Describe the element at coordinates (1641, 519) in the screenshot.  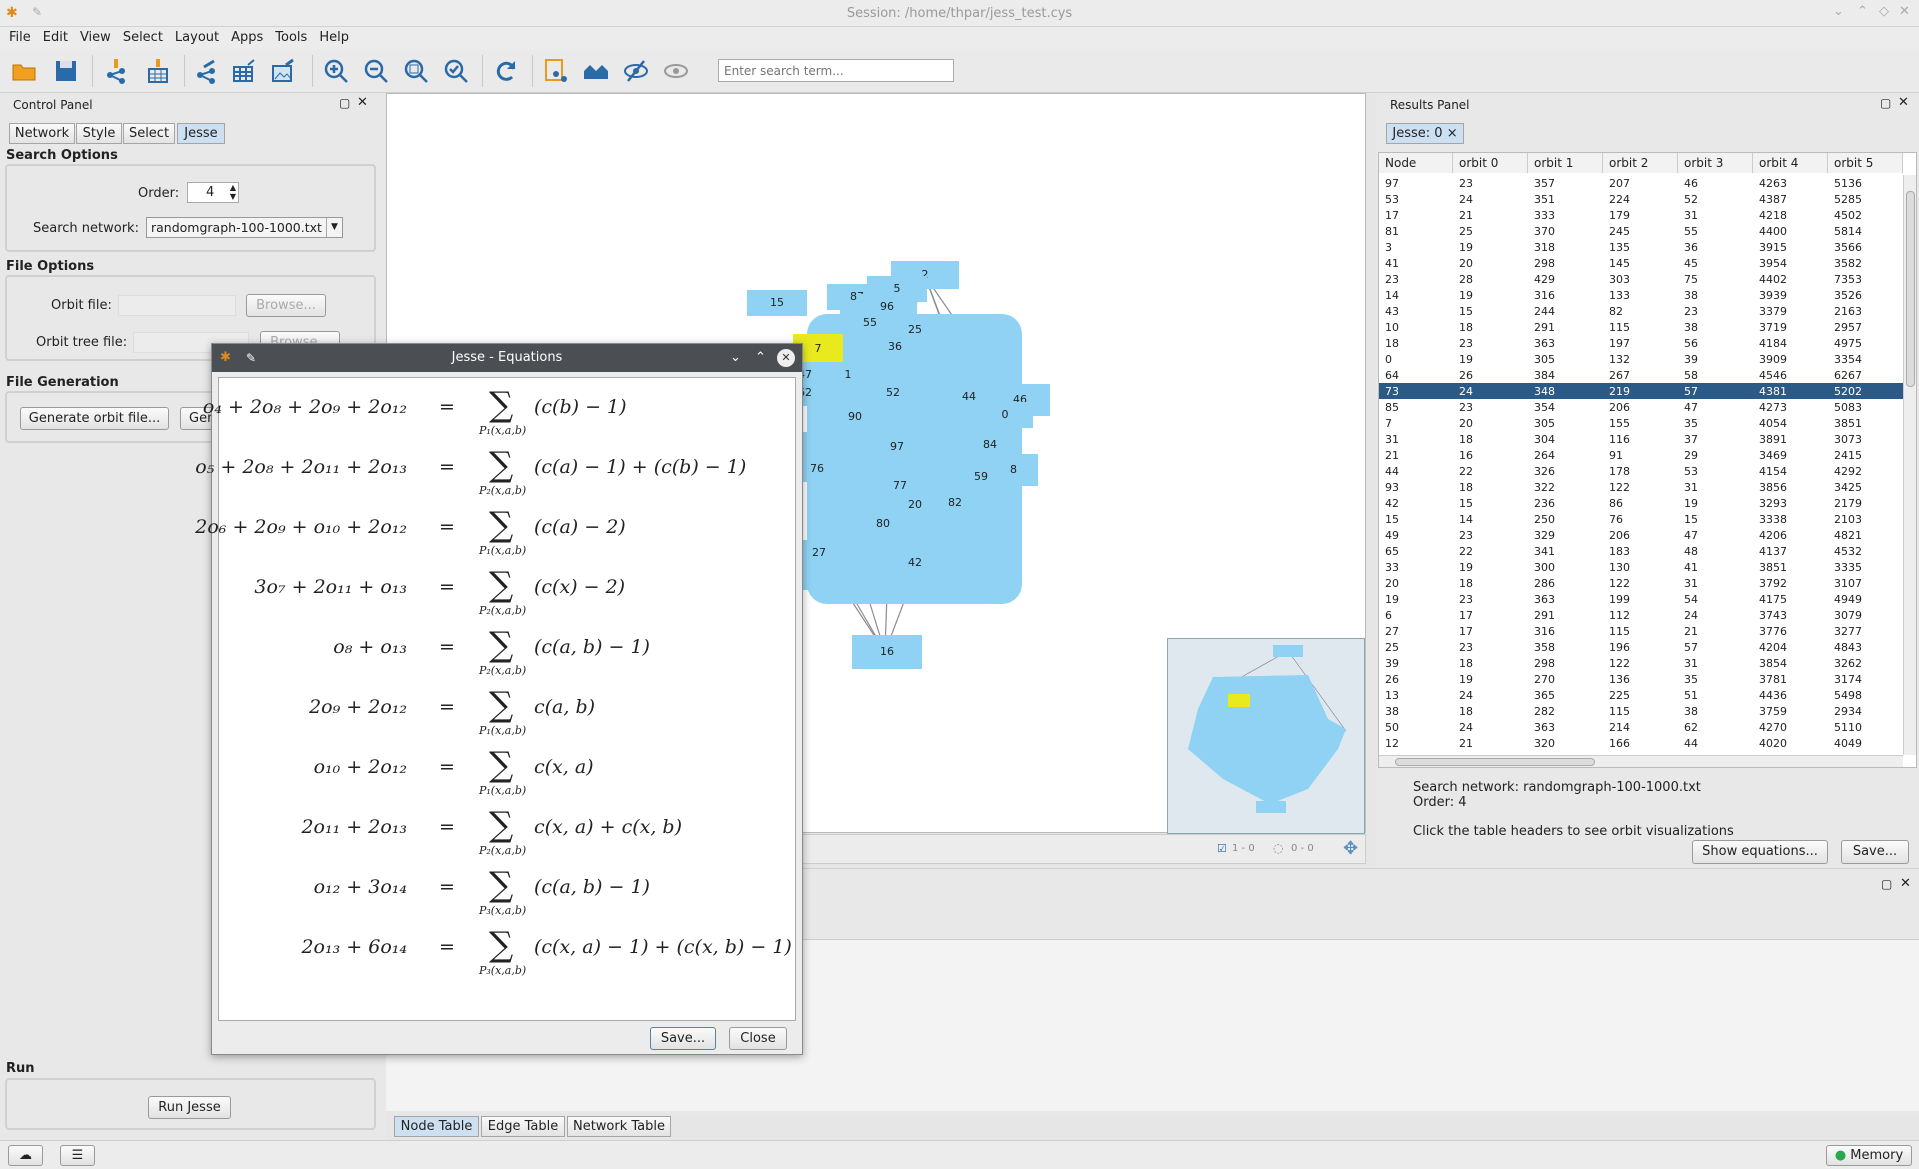
I see `table-row: 15 14 250 76 15 3338 2103` at that location.